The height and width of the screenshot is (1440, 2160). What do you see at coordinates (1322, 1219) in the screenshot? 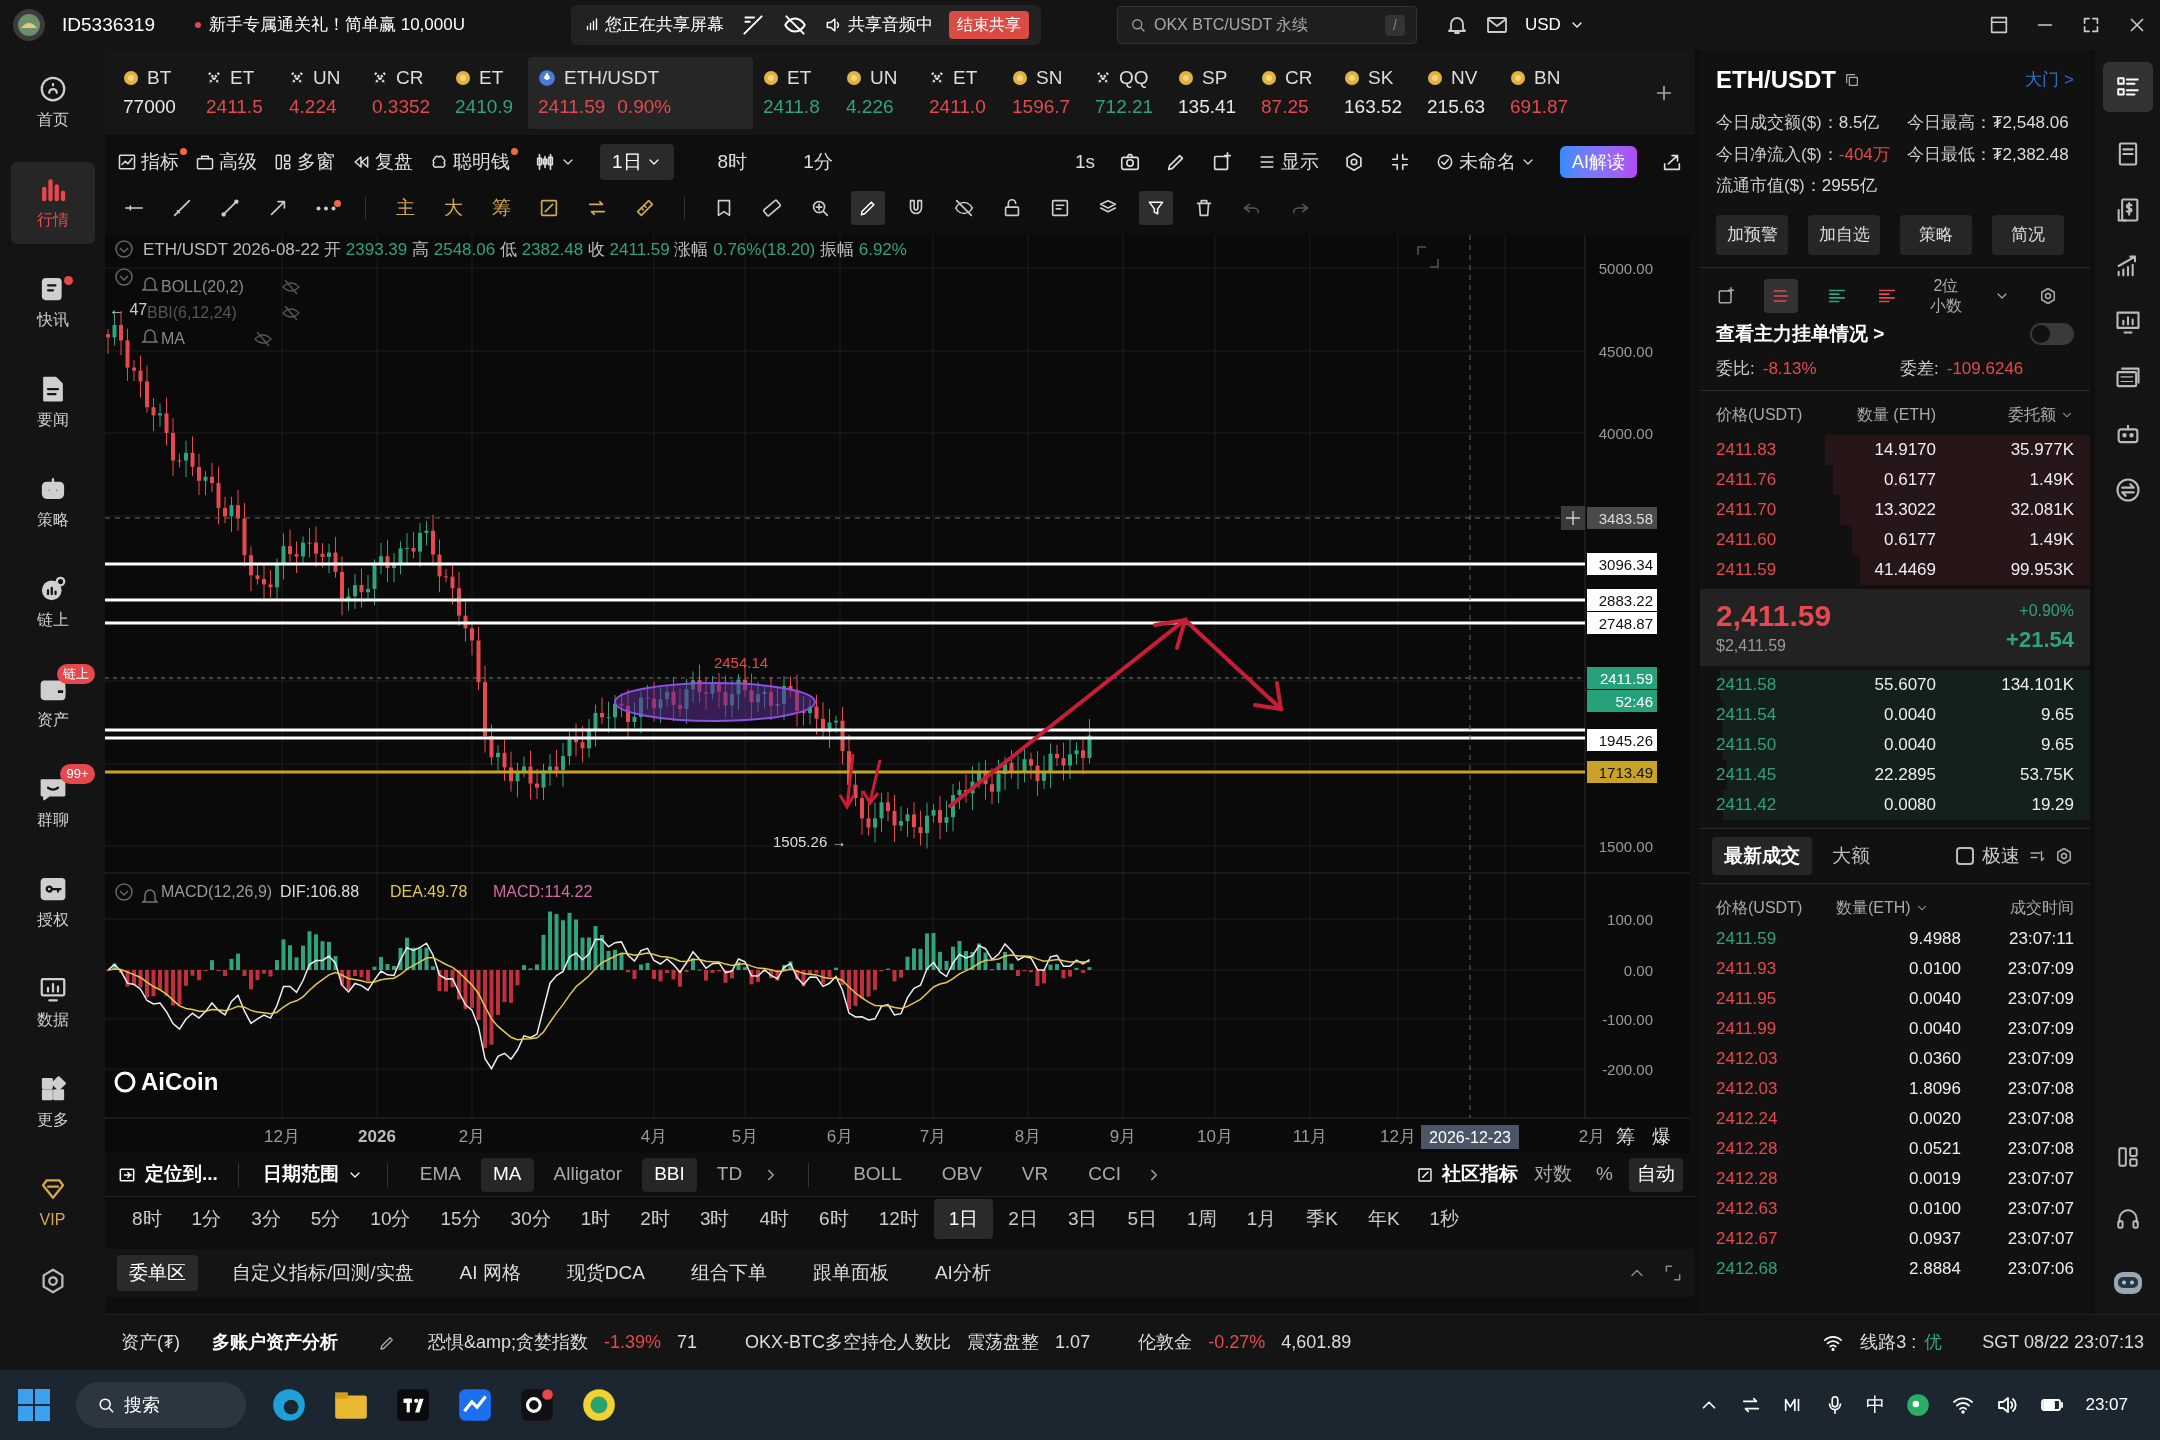
I see `timeframe-tab: 季K` at bounding box center [1322, 1219].